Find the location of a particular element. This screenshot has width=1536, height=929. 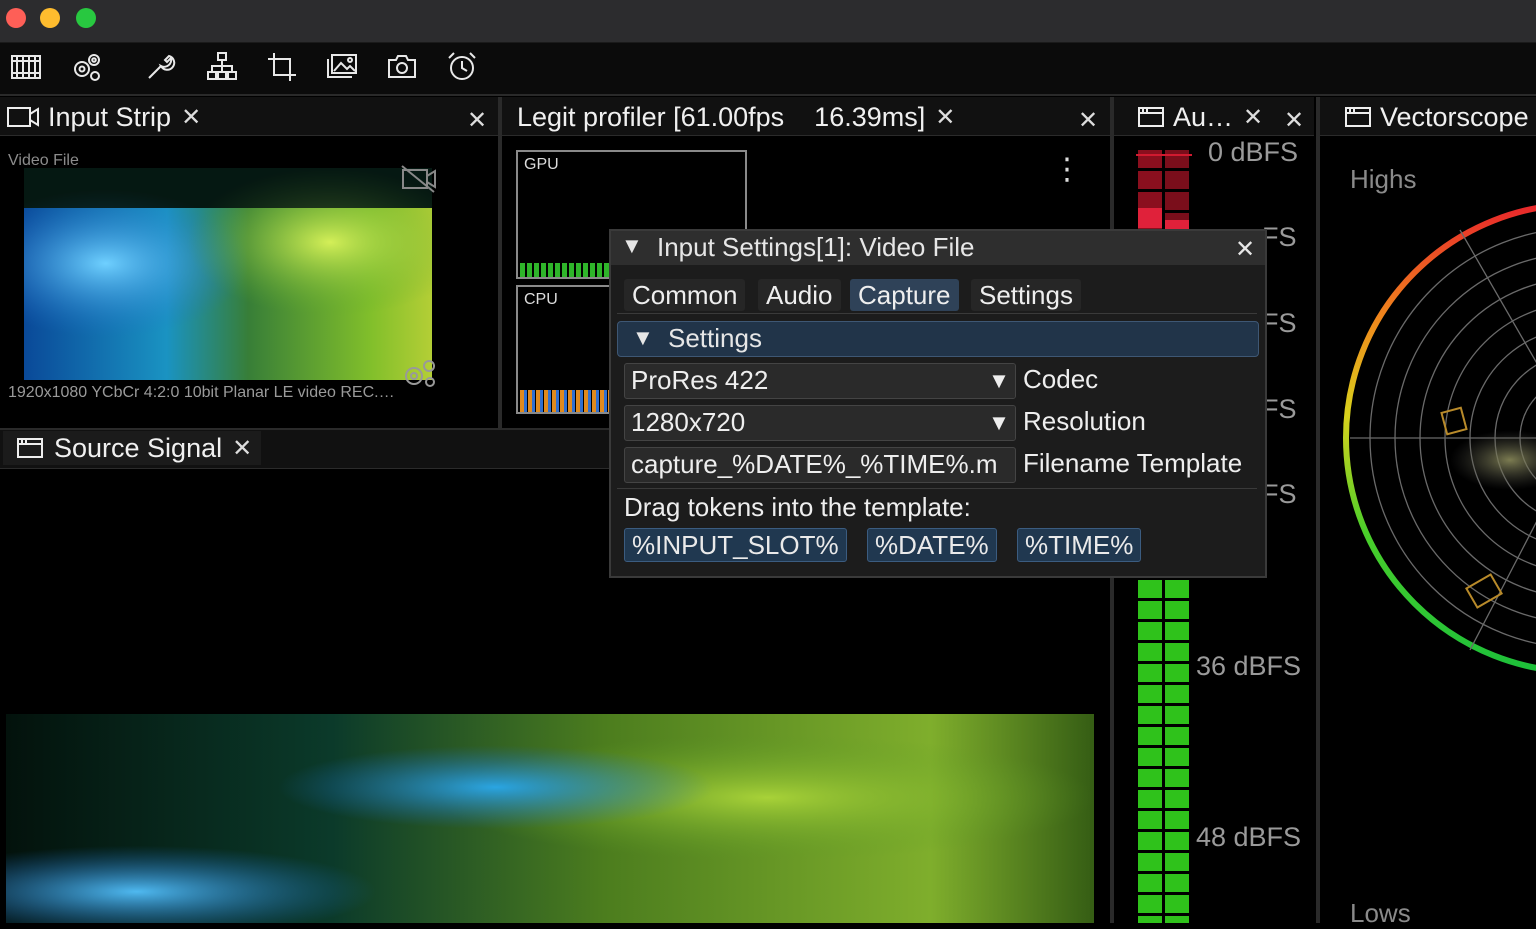

cpu-bars is located at coordinates (565, 401).